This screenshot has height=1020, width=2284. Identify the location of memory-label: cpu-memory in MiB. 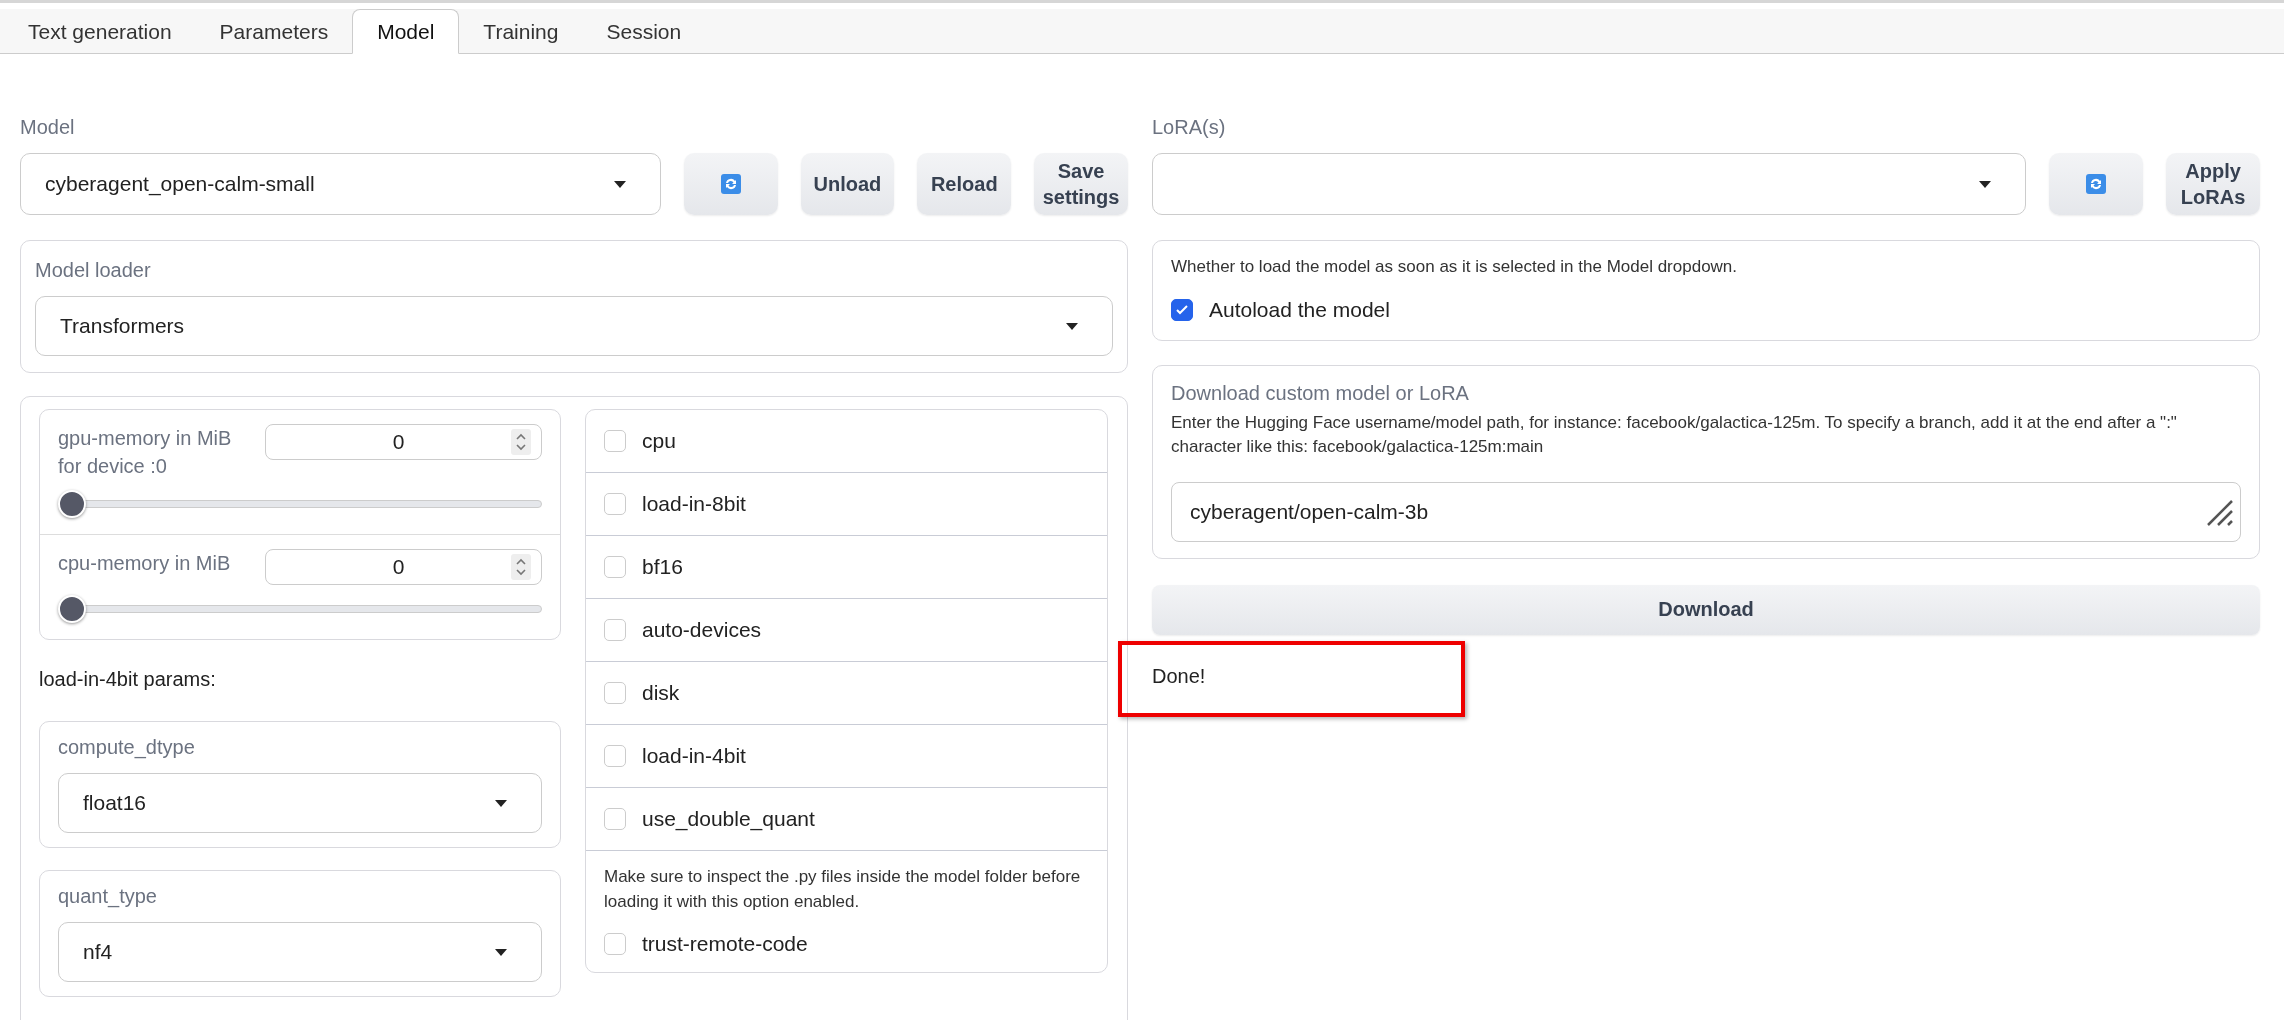
(145, 563).